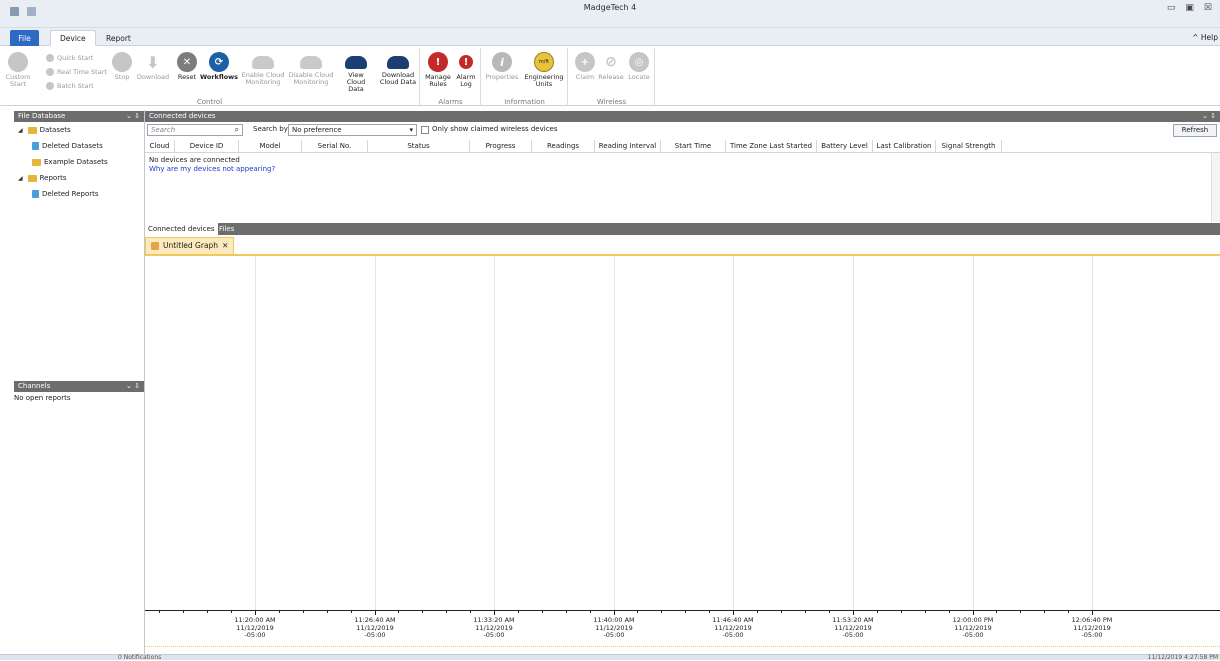 This screenshot has height=661, width=1220. Describe the element at coordinates (207, 146) in the screenshot. I see `column-header: Device ID` at that location.